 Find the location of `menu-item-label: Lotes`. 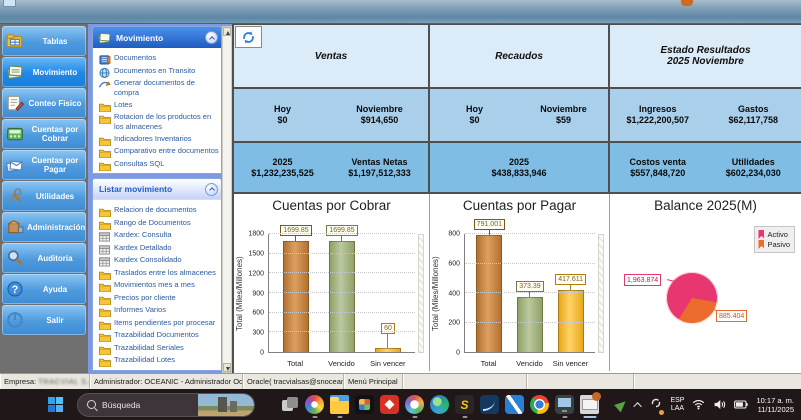

menu-item-label: Lotes is located at coordinates (123, 104).